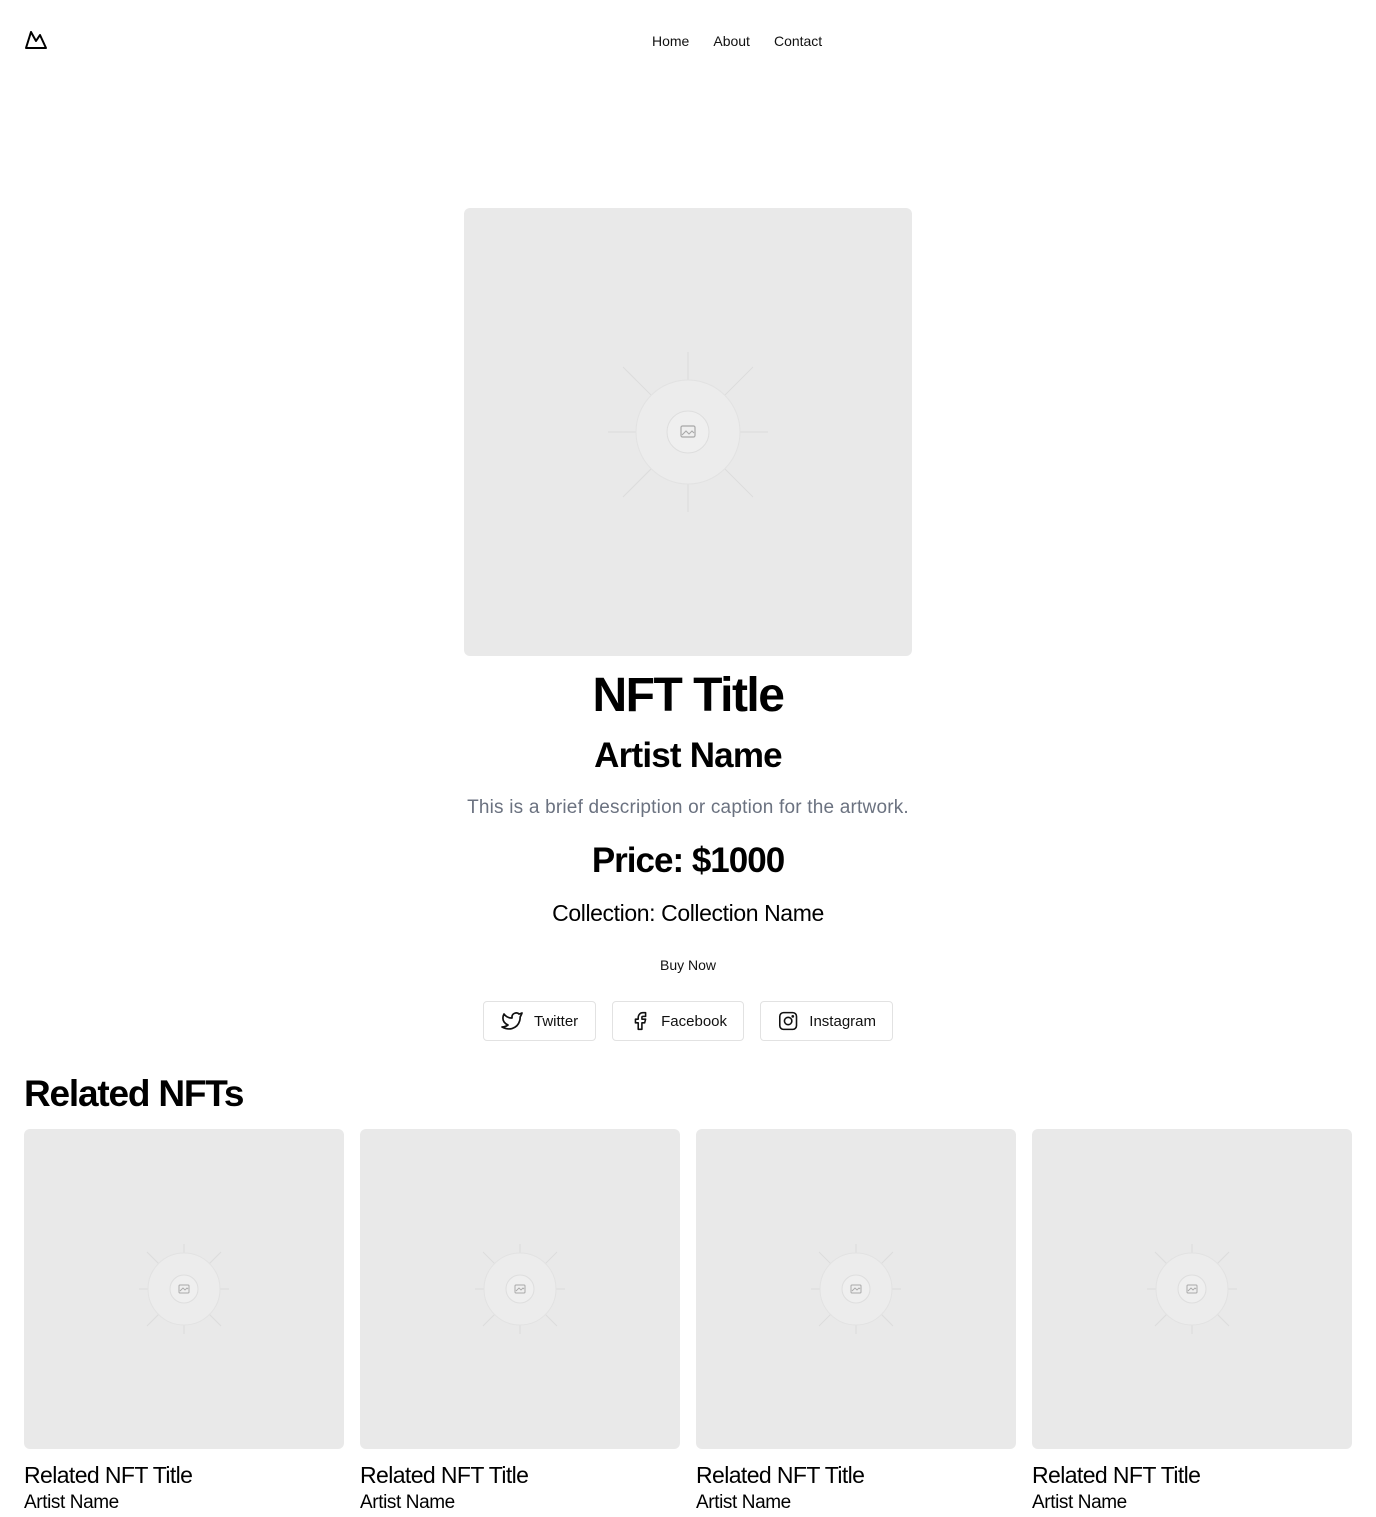 This screenshot has height=1517, width=1376. I want to click on mountain-logo-icon, so click(36, 40).